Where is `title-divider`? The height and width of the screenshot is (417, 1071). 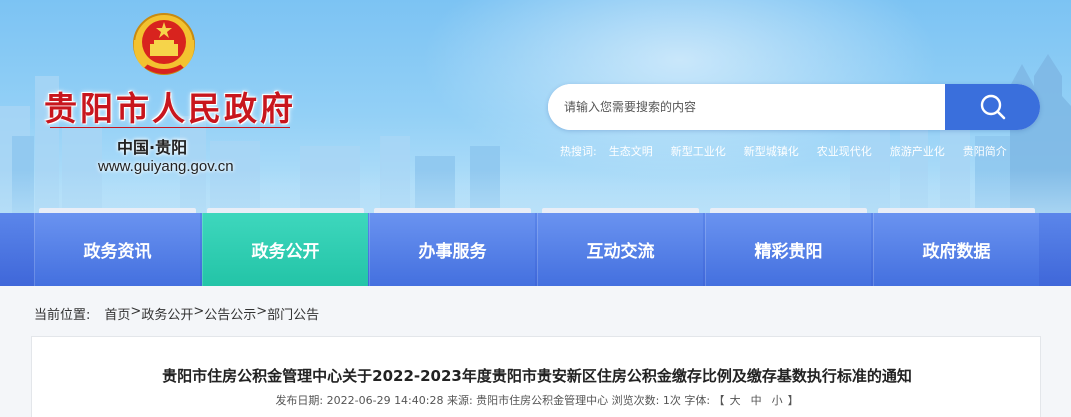 title-divider is located at coordinates (170, 127).